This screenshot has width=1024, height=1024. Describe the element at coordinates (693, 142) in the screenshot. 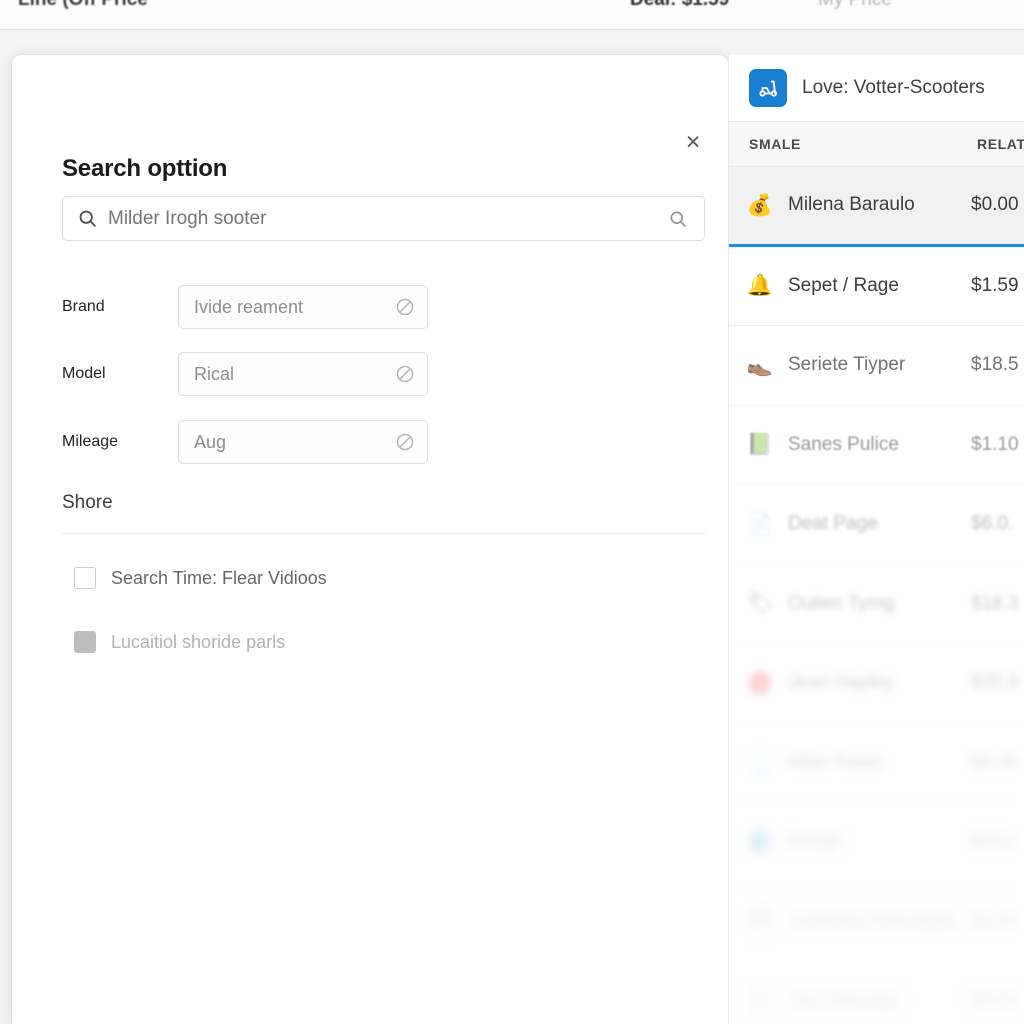

I see `close-icon: ×` at that location.